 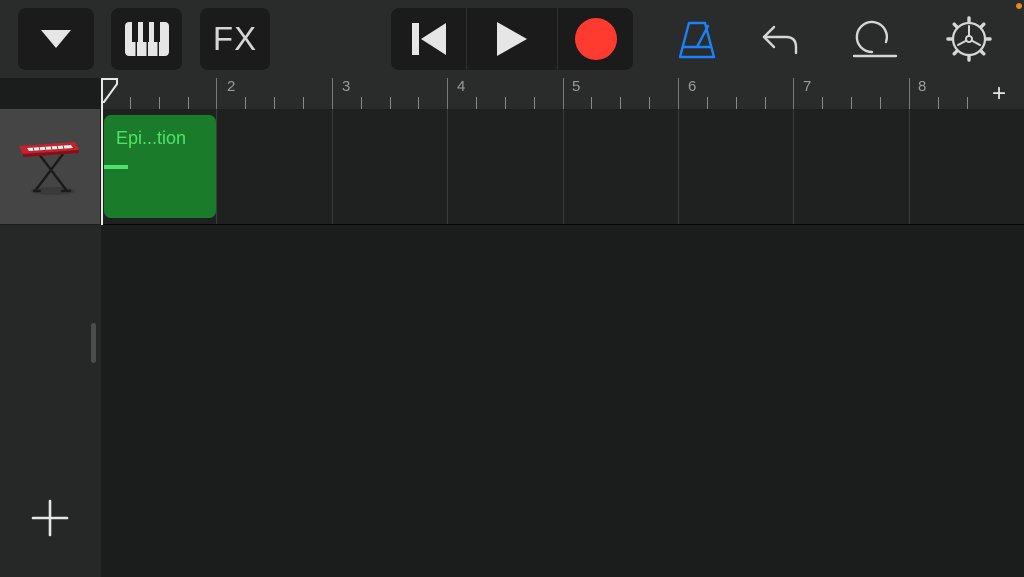 I want to click on loop-browser-button, so click(x=874, y=39).